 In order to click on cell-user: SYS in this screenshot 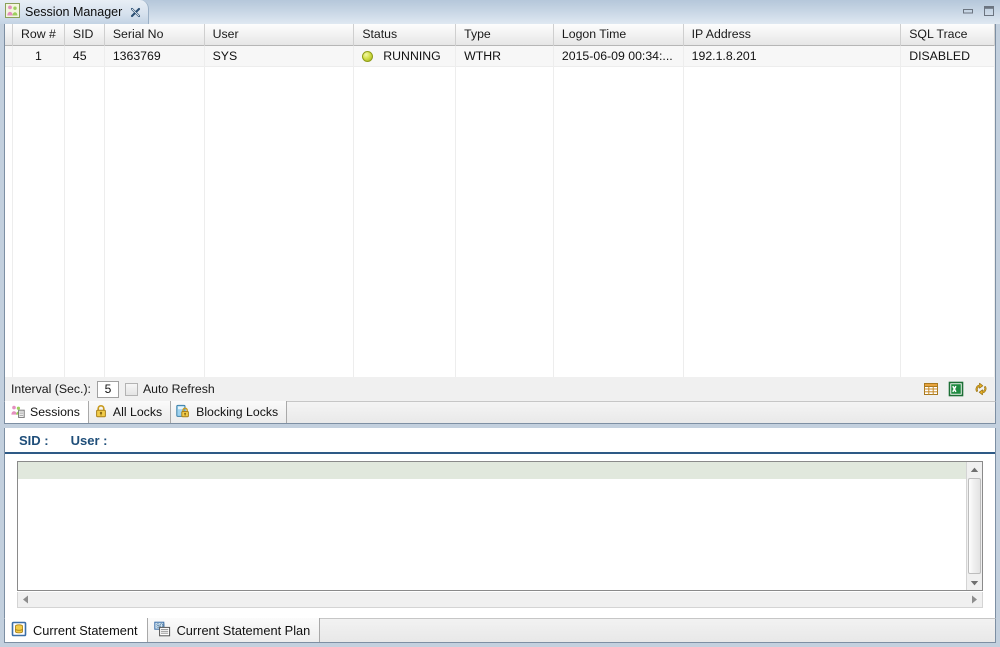, I will do `click(279, 56)`.